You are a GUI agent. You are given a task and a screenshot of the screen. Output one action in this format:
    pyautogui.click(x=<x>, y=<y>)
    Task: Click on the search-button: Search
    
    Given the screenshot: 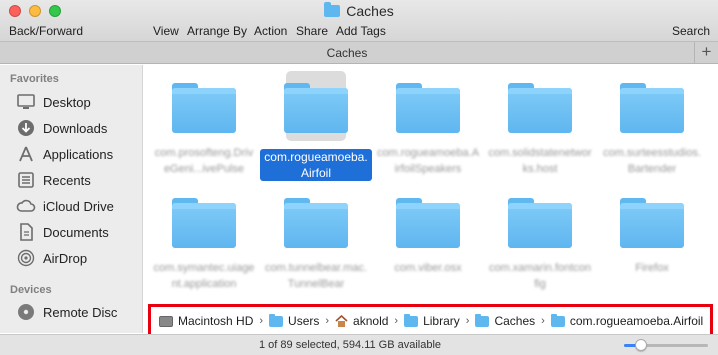 What is the action you would take?
    pyautogui.click(x=691, y=31)
    